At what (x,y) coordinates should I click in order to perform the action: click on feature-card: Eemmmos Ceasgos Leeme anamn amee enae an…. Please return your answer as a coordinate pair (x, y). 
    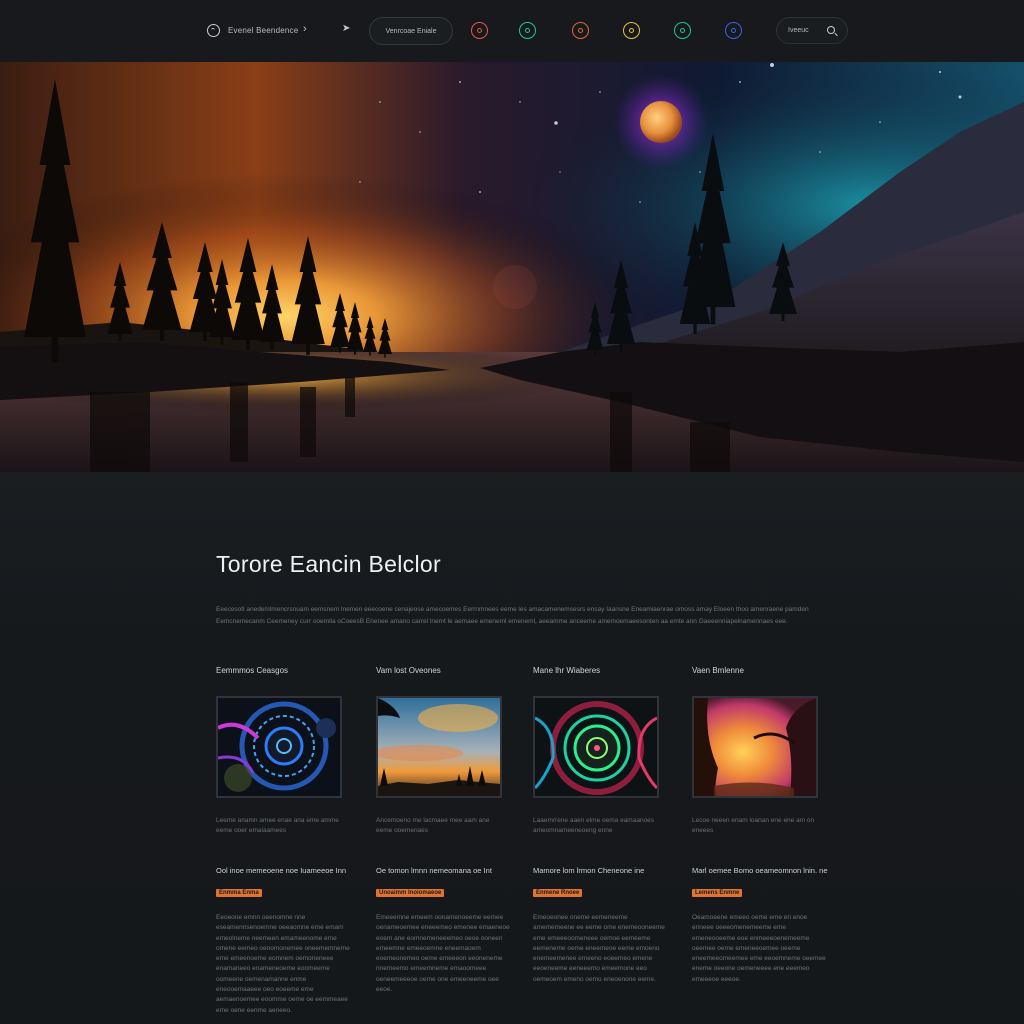
    Looking at the image, I should click on (282, 751).